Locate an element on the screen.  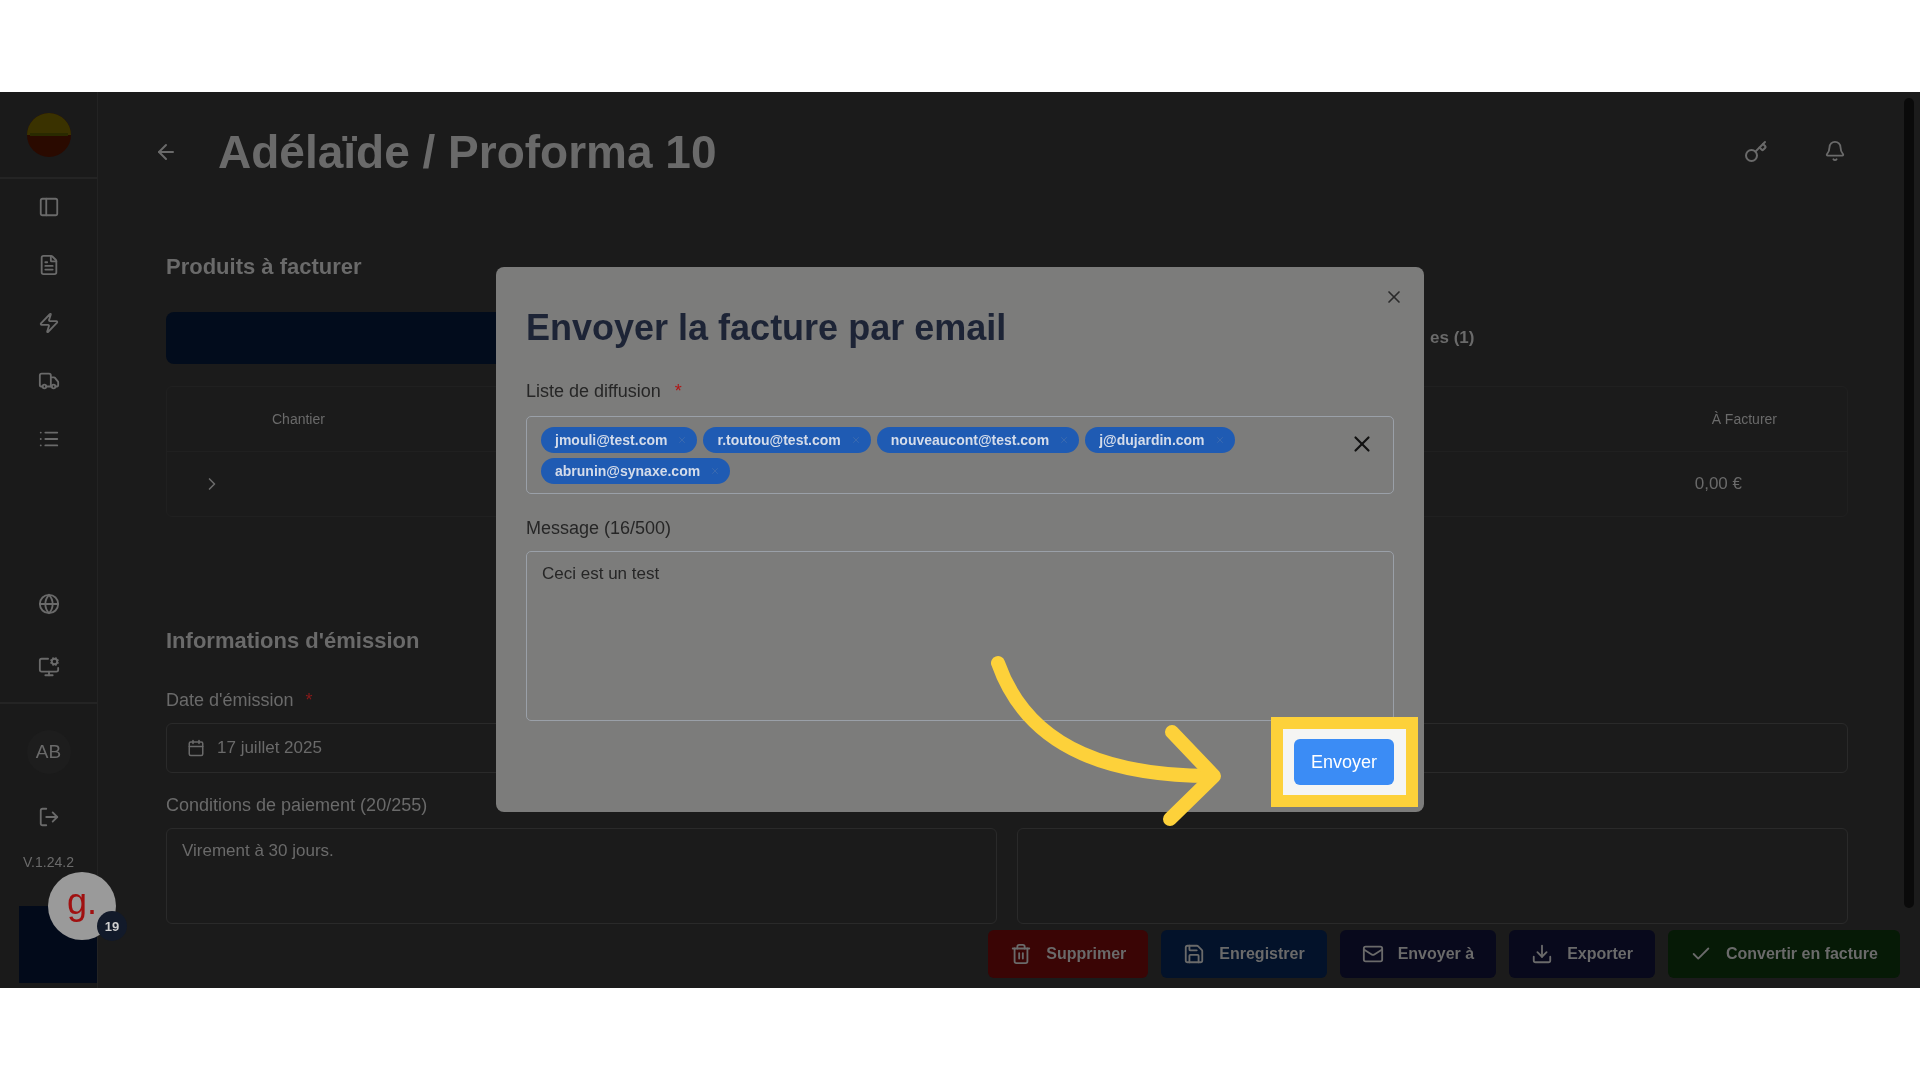
field-label: Liste de diffusion is located at coordinates (593, 391).